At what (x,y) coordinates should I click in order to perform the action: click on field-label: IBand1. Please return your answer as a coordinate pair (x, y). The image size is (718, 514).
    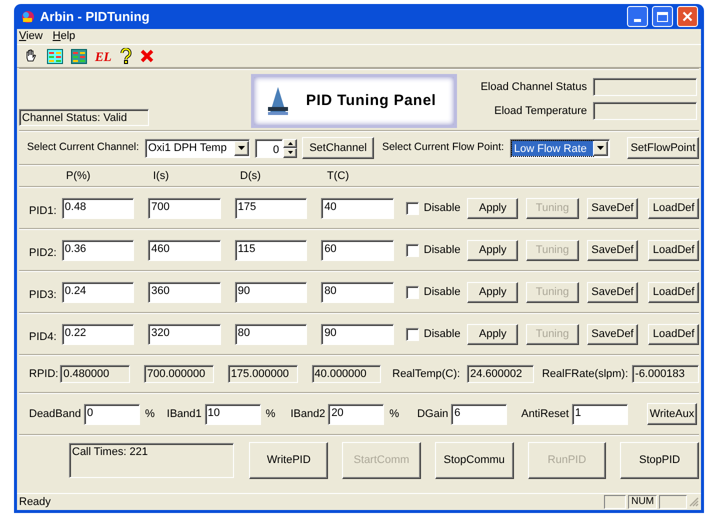
    Looking at the image, I should click on (184, 414).